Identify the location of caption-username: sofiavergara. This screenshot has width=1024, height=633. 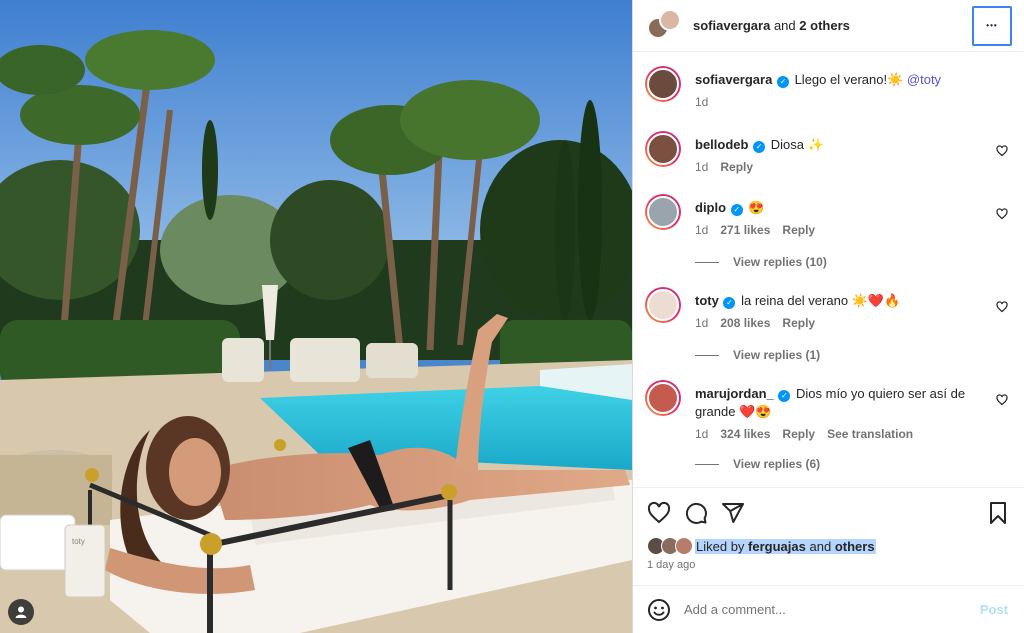
(733, 79).